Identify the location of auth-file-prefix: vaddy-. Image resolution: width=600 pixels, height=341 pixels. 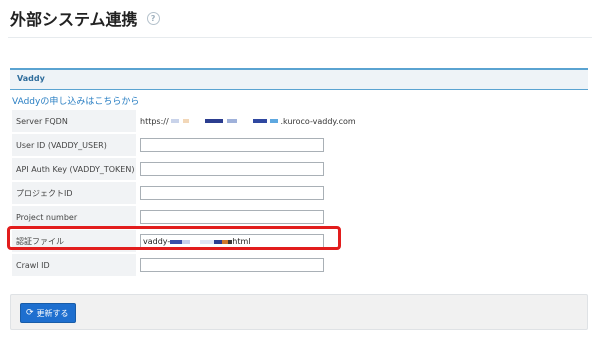
(157, 241).